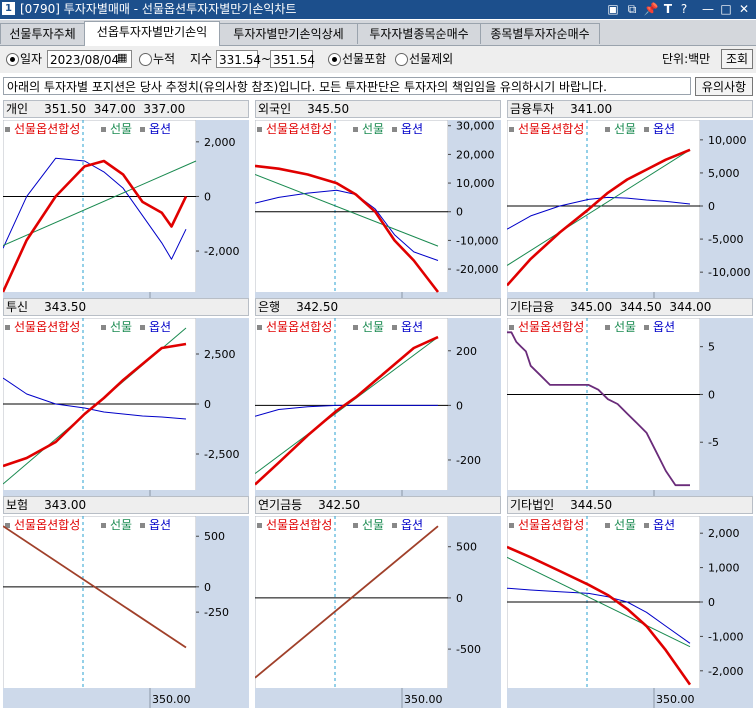  What do you see at coordinates (613, 9) in the screenshot?
I see `window-link-icon: ▣` at bounding box center [613, 9].